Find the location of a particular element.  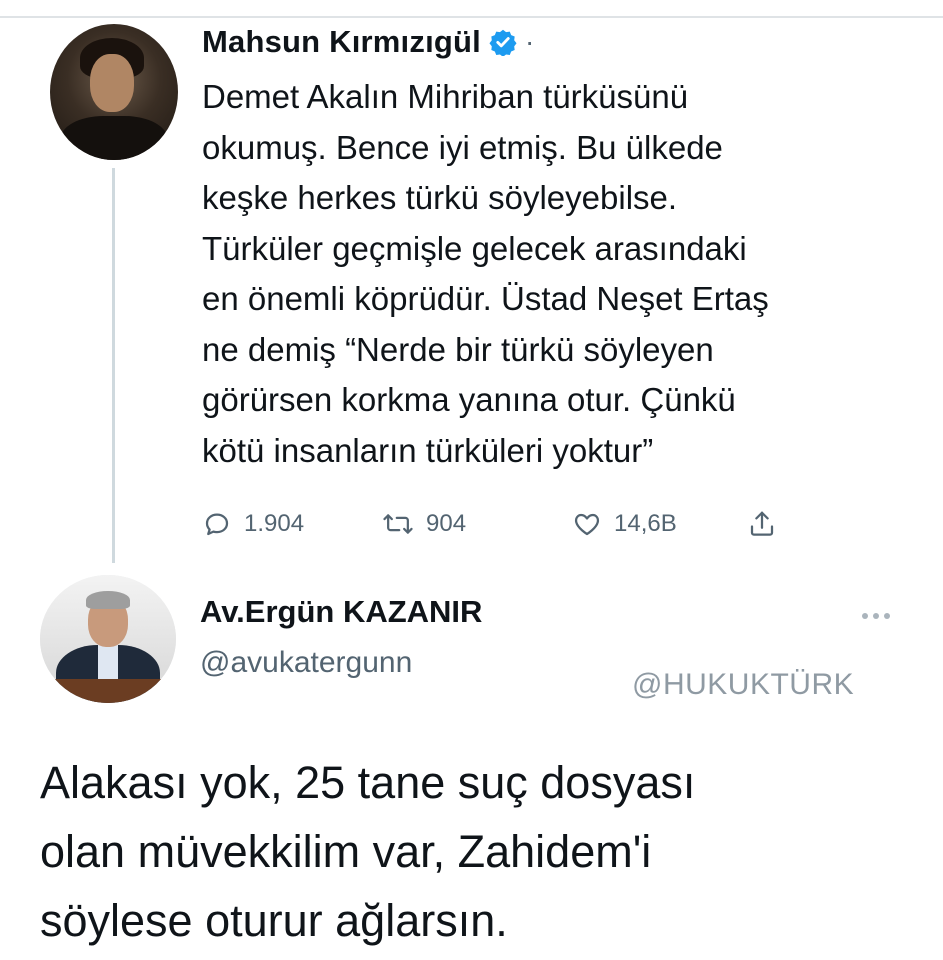

reply-author-handle: @avukatergunn is located at coordinates (306, 663).